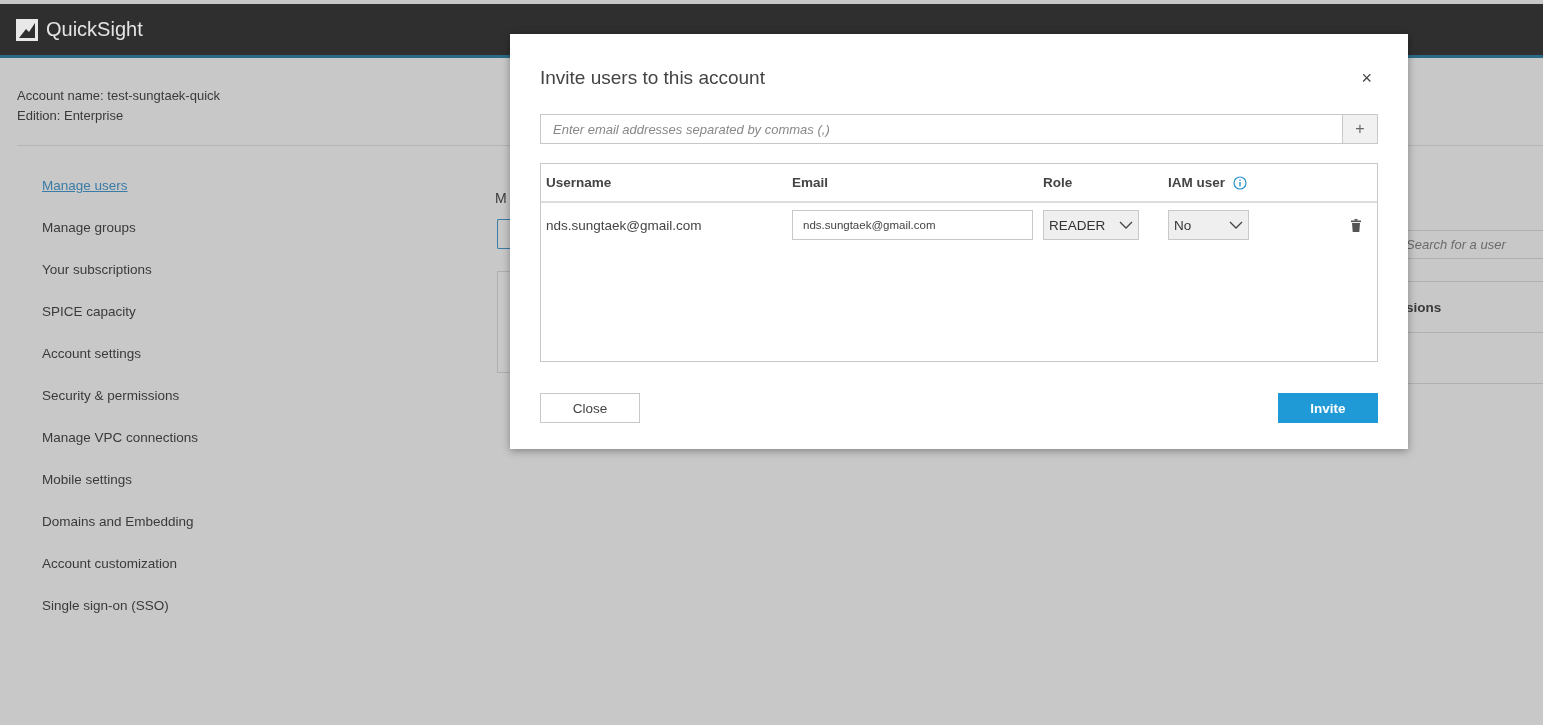 The width and height of the screenshot is (1543, 725). What do you see at coordinates (1208, 225) in the screenshot?
I see `dropdown: No` at bounding box center [1208, 225].